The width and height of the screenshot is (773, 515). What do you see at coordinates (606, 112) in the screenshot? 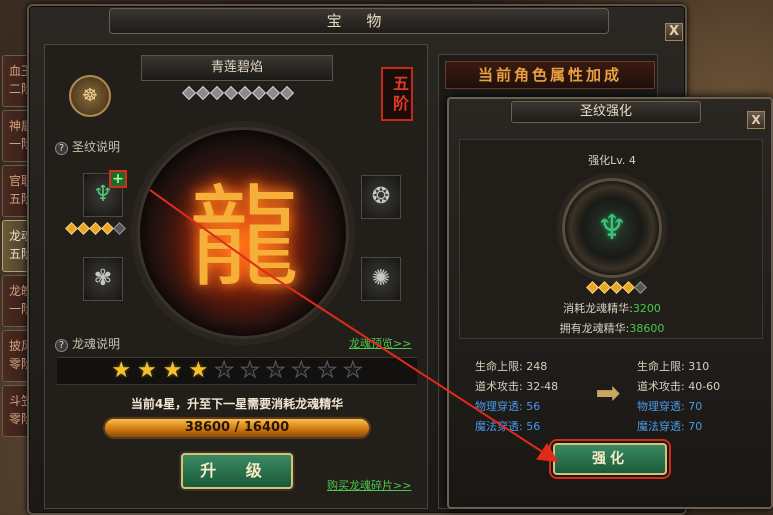
I see `popup-title: 圣纹强化` at bounding box center [606, 112].